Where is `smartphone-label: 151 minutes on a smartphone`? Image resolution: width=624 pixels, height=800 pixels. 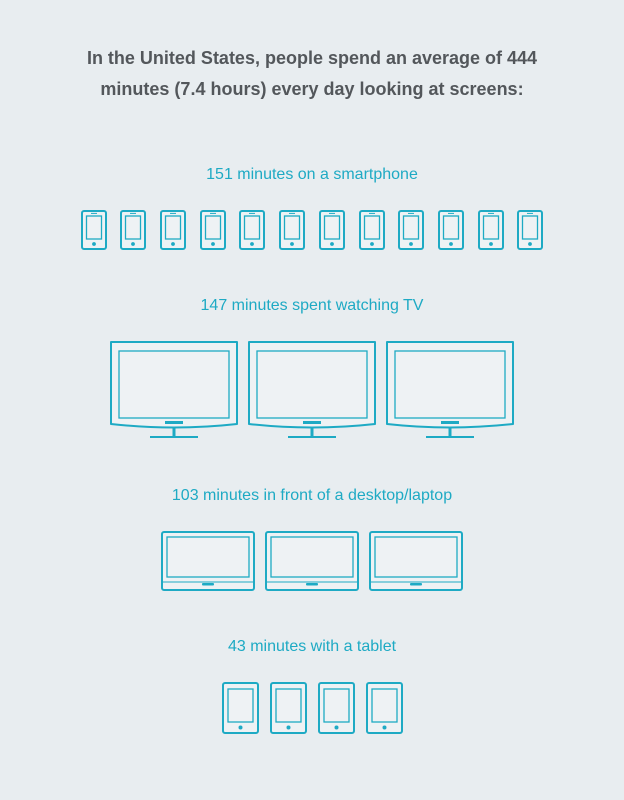 smartphone-label: 151 minutes on a smartphone is located at coordinates (312, 174).